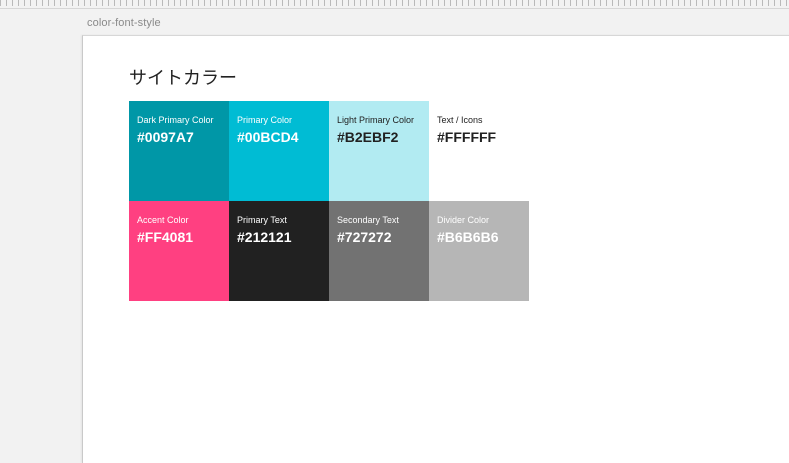 The width and height of the screenshot is (789, 463). Describe the element at coordinates (179, 251) in the screenshot. I see `swatch-accent: Accent Color #FF4081` at that location.